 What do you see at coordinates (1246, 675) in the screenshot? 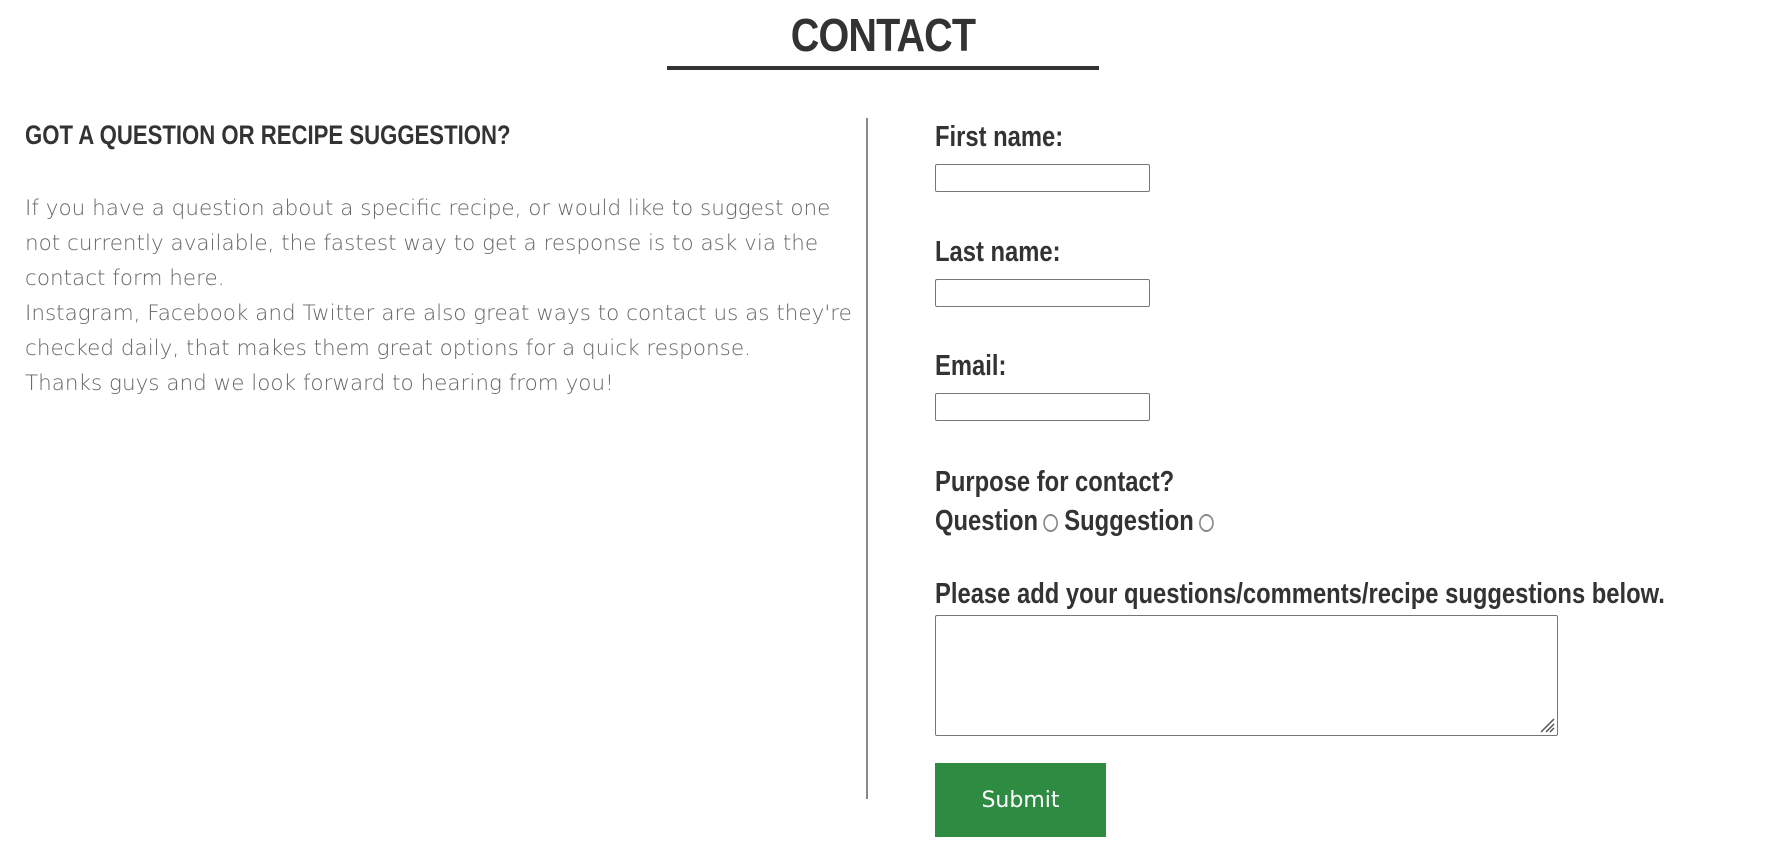
I see `comments-textarea` at bounding box center [1246, 675].